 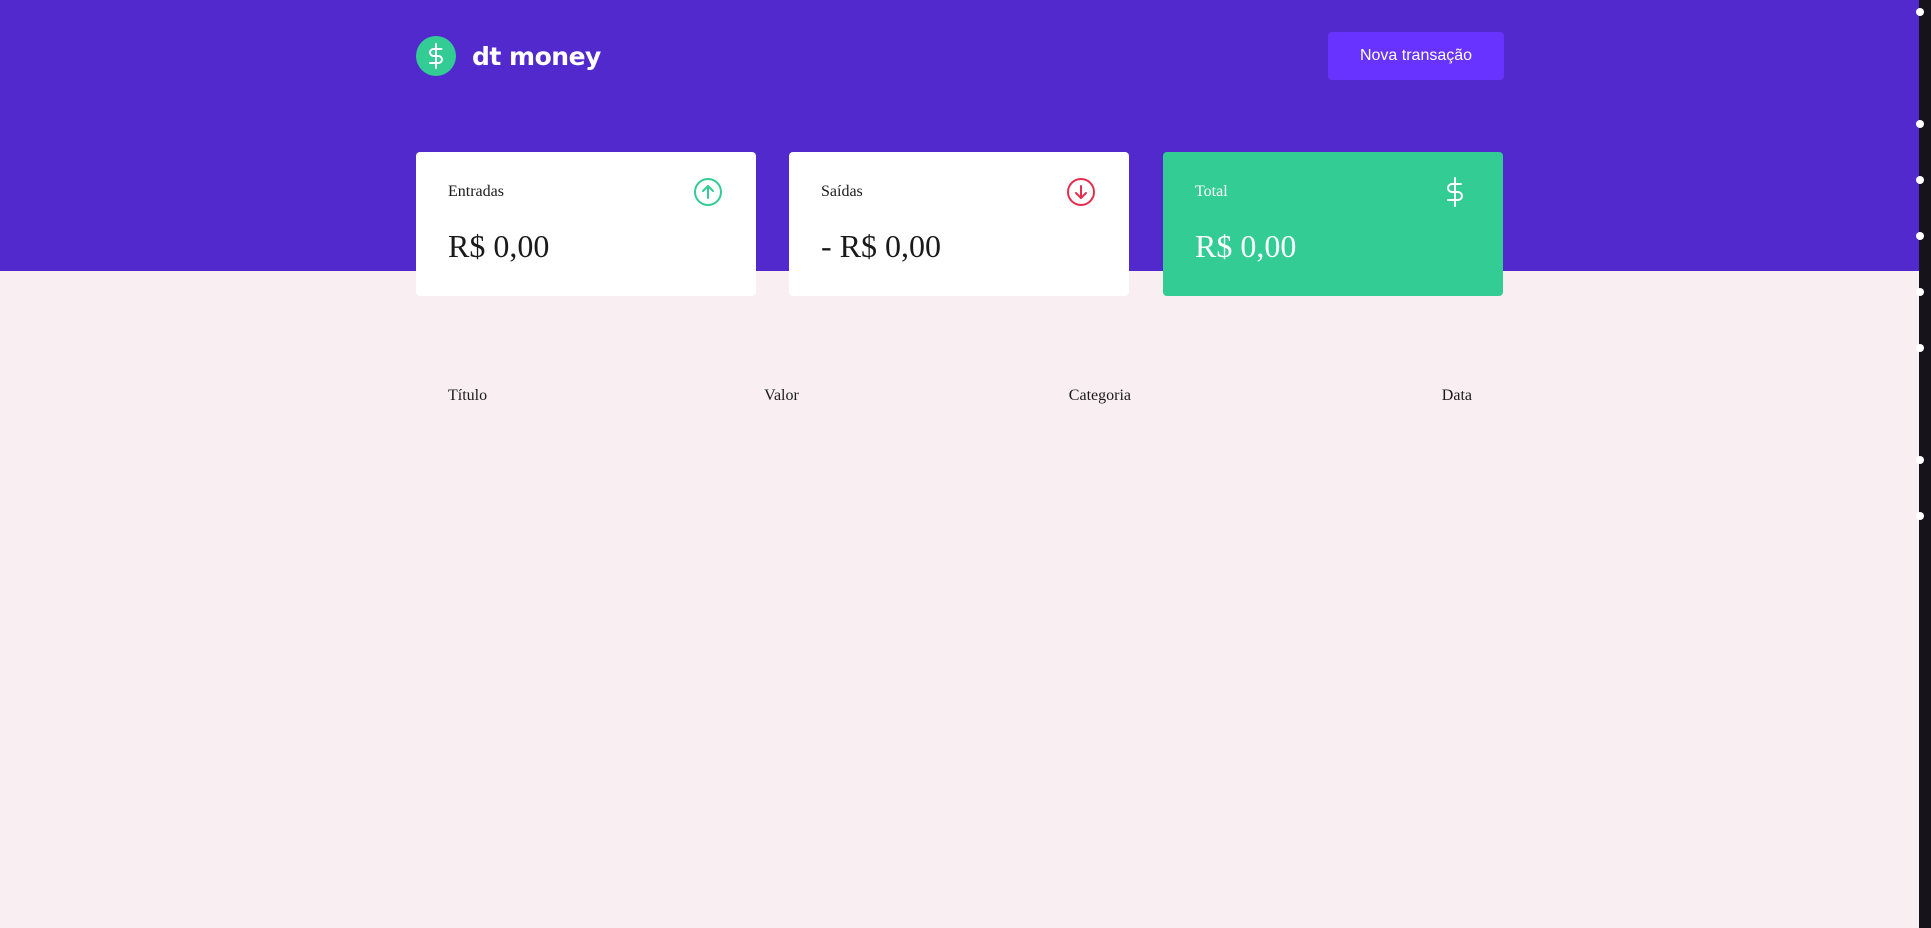 What do you see at coordinates (708, 192) in the screenshot?
I see `arrow-up-circle-icon` at bounding box center [708, 192].